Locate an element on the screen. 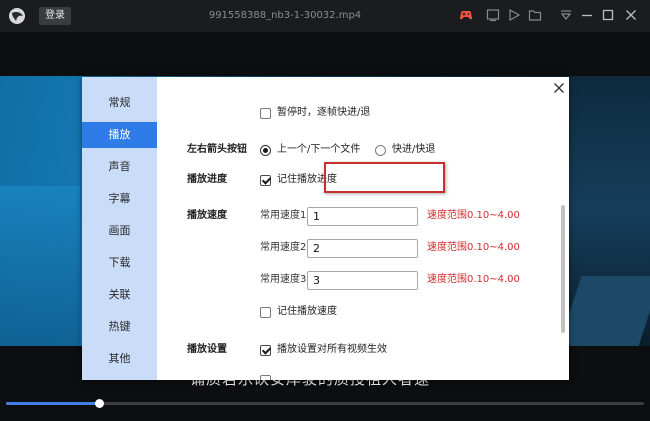 The image size is (650, 421). speed-1-input is located at coordinates (362, 216).